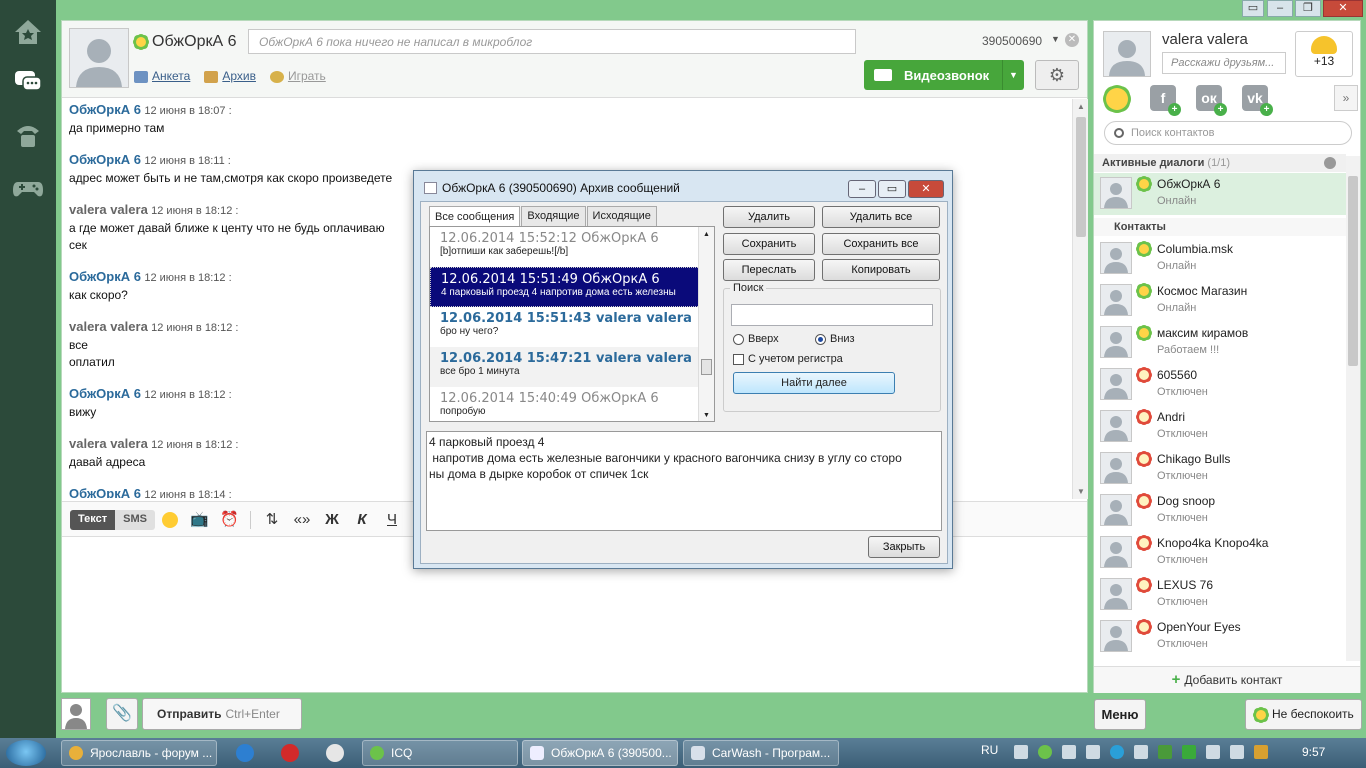  What do you see at coordinates (553, 216) in the screenshot?
I see `tab-incoming: Входящие` at bounding box center [553, 216].